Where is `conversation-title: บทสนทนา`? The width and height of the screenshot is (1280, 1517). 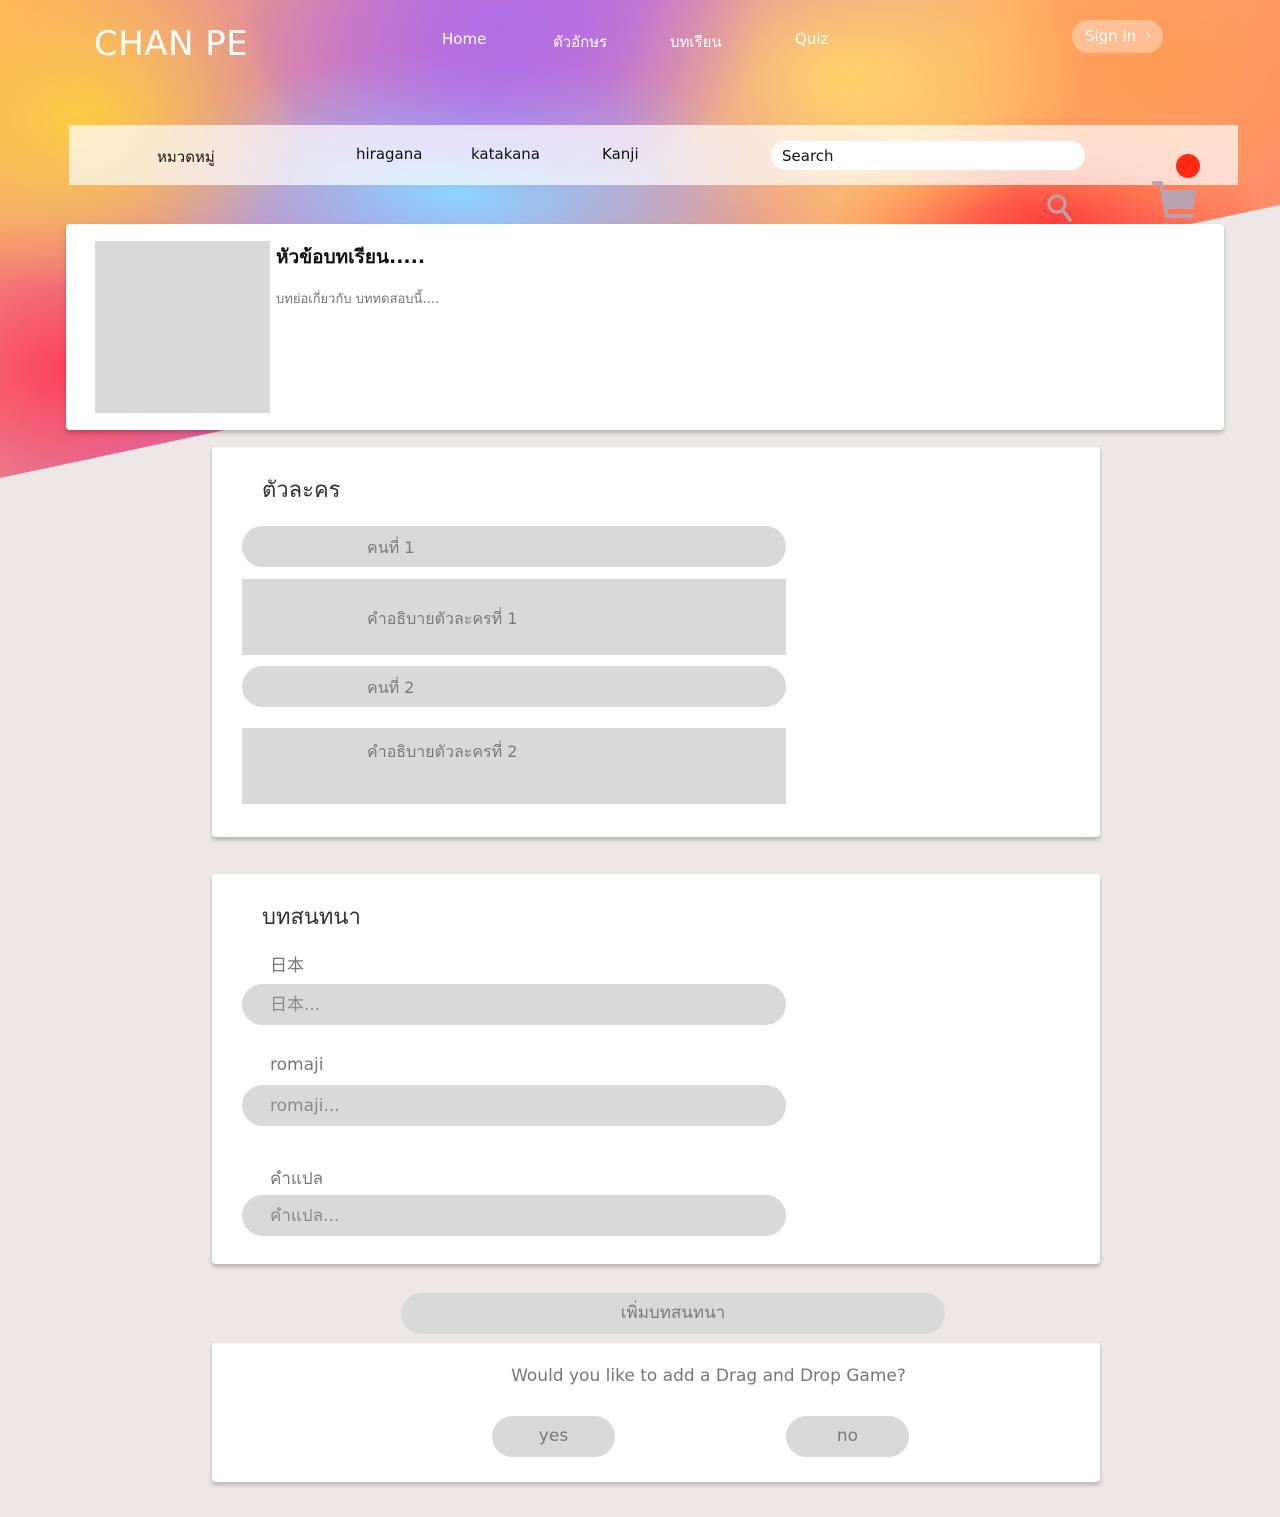
conversation-title: บทสนทนา is located at coordinates (311, 917).